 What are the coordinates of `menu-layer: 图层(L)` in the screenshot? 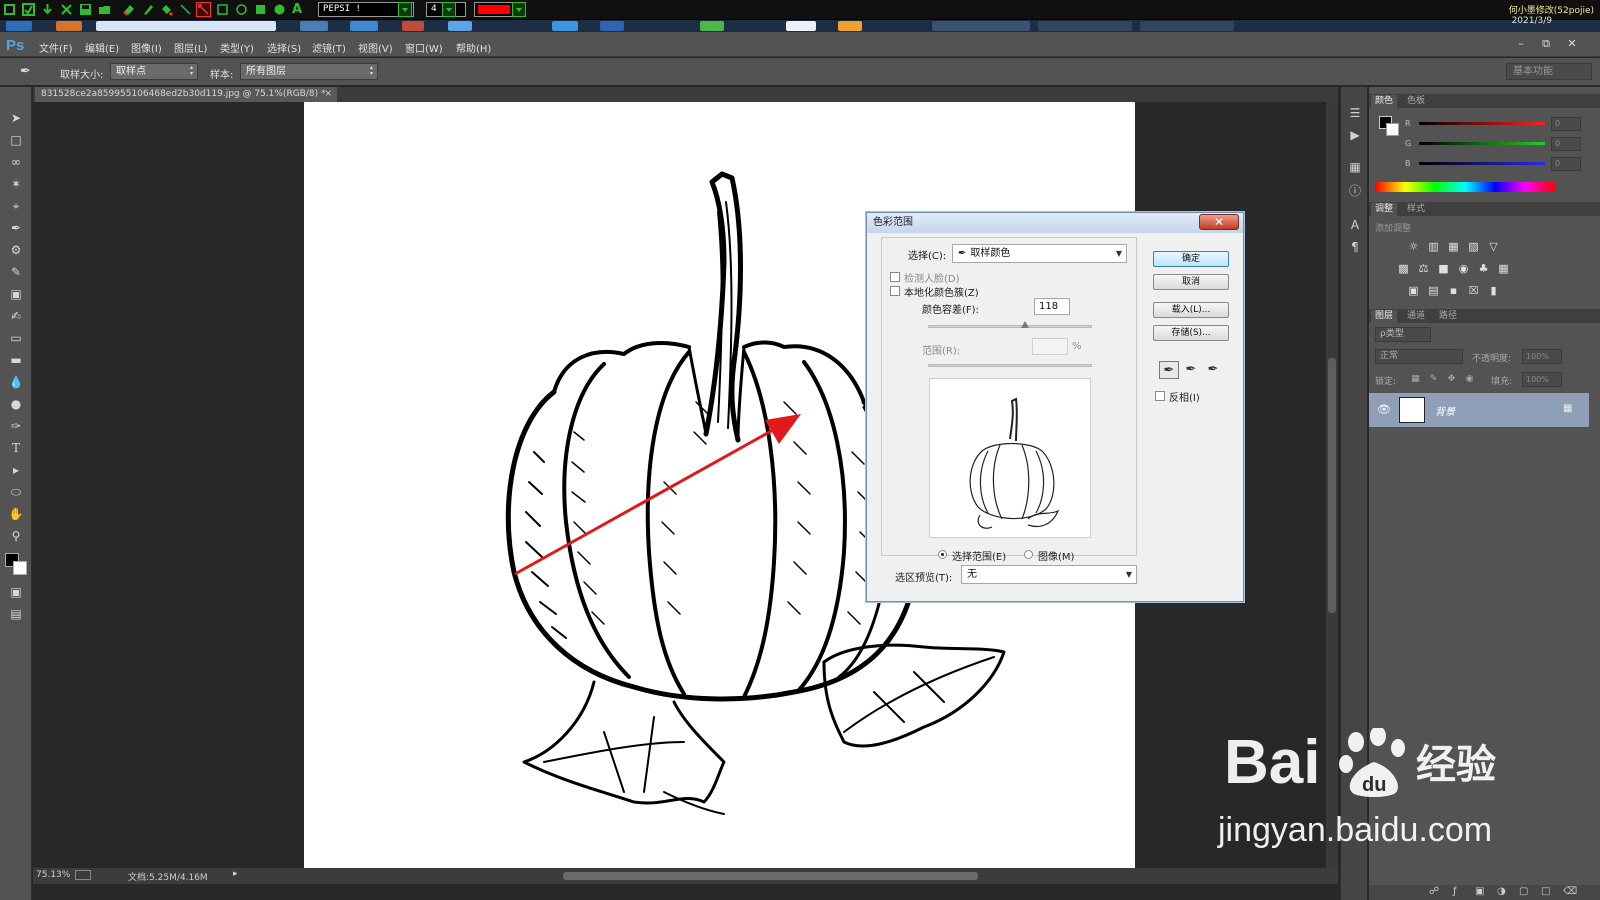 It's located at (190, 47).